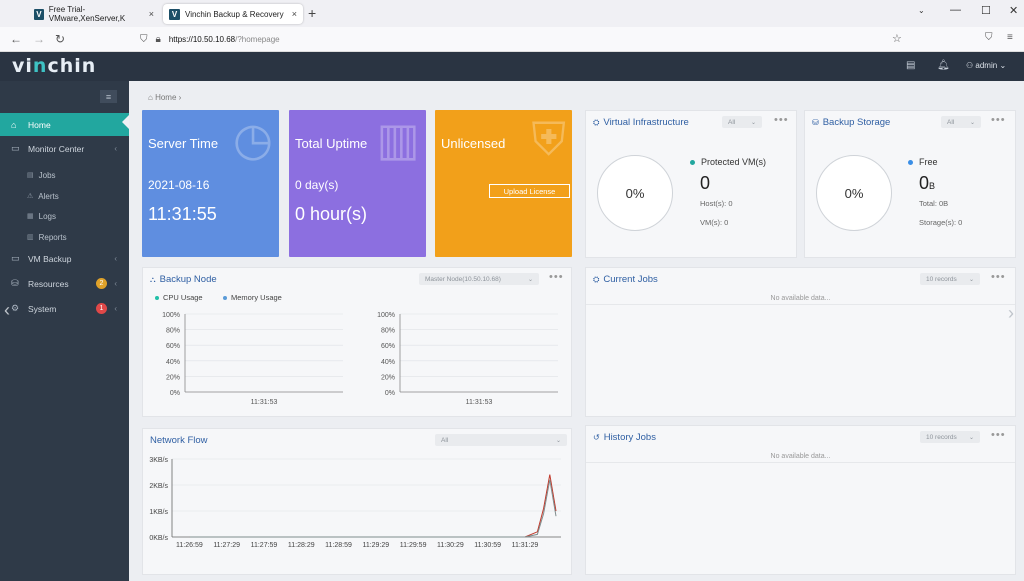 This screenshot has height=581, width=1024. I want to click on sidebar-item-home: ⌂ Home, so click(64, 124).